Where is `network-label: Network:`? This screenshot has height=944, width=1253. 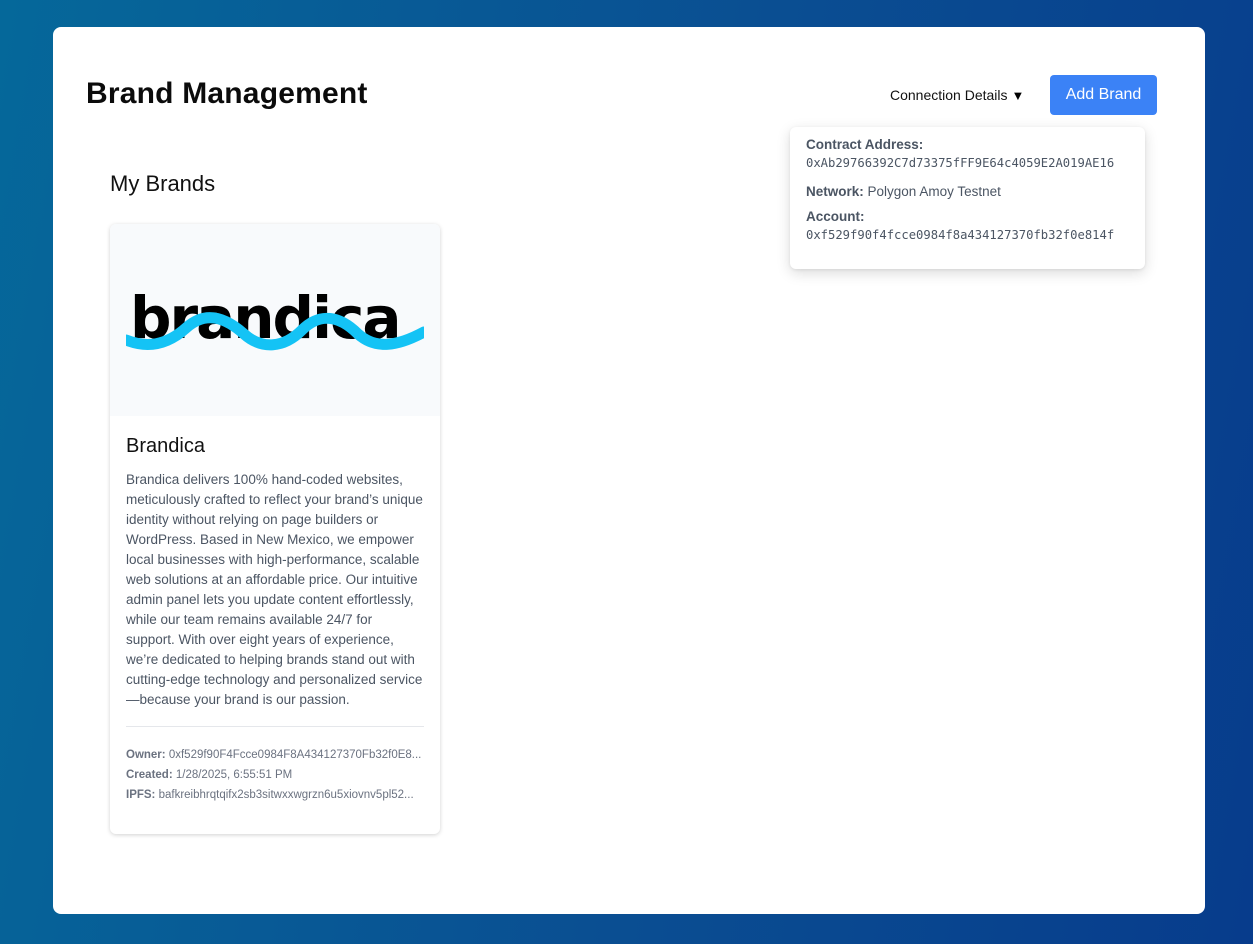 network-label: Network: is located at coordinates (835, 191).